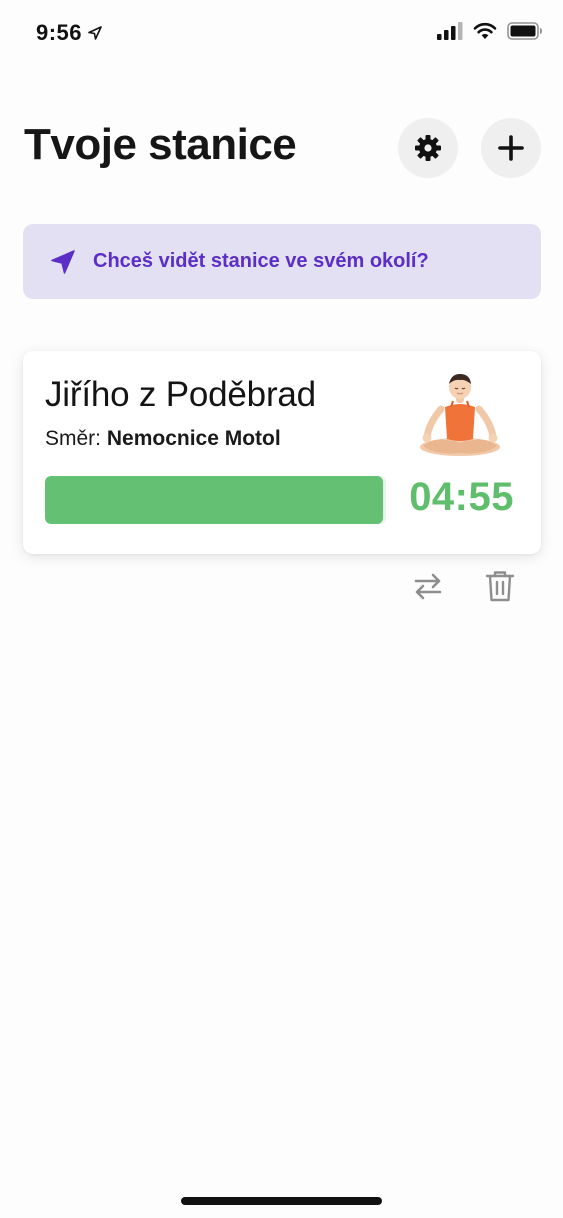 This screenshot has width=563, height=1218. What do you see at coordinates (180, 394) in the screenshot?
I see `station-name: Jiřího z Poděbrad` at bounding box center [180, 394].